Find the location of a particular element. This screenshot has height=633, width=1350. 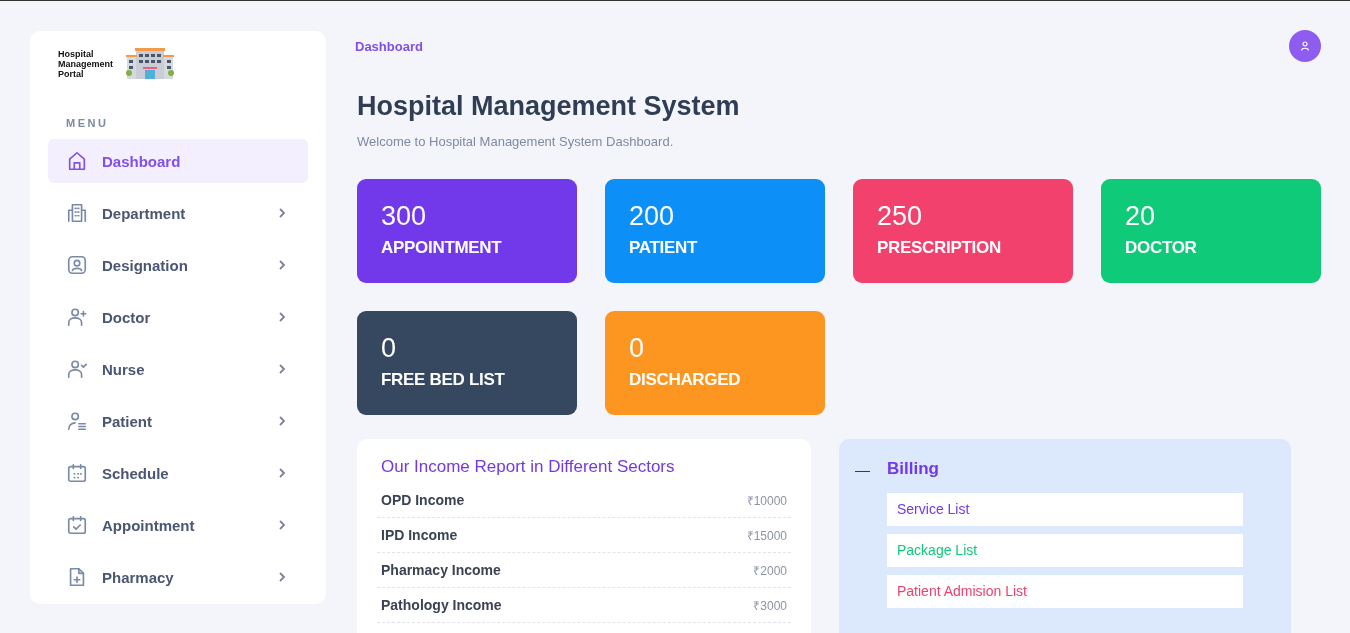

income-name: Pathology Income is located at coordinates (441, 605).